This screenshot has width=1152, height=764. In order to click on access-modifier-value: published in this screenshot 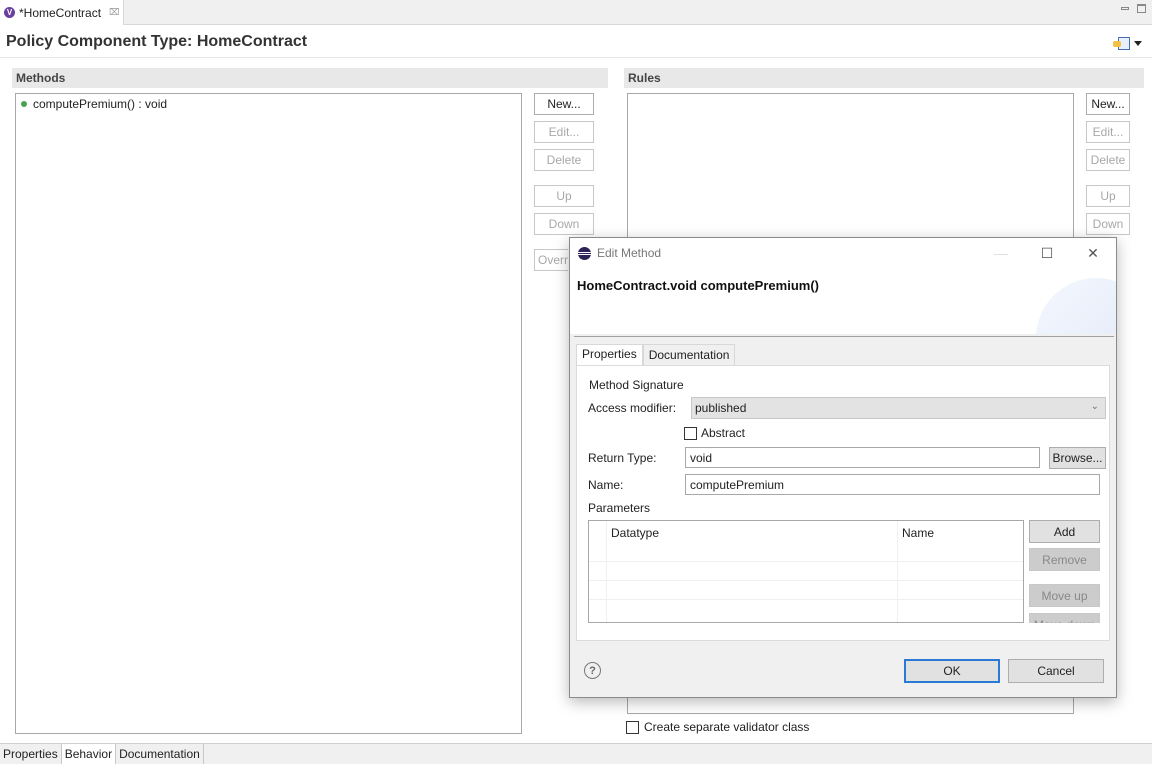, I will do `click(721, 408)`.